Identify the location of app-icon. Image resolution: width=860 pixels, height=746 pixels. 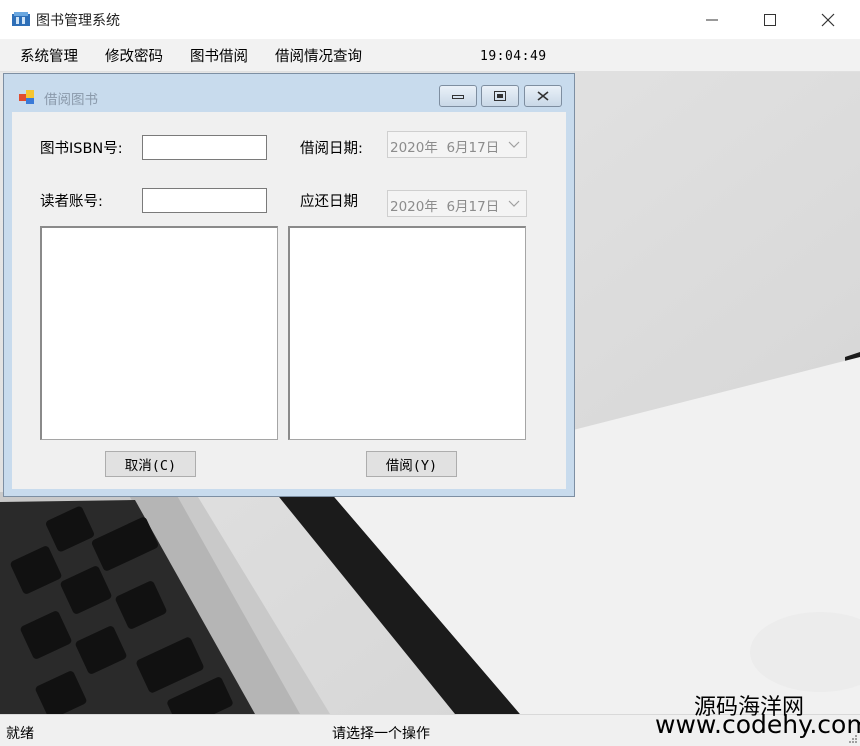
(21, 19).